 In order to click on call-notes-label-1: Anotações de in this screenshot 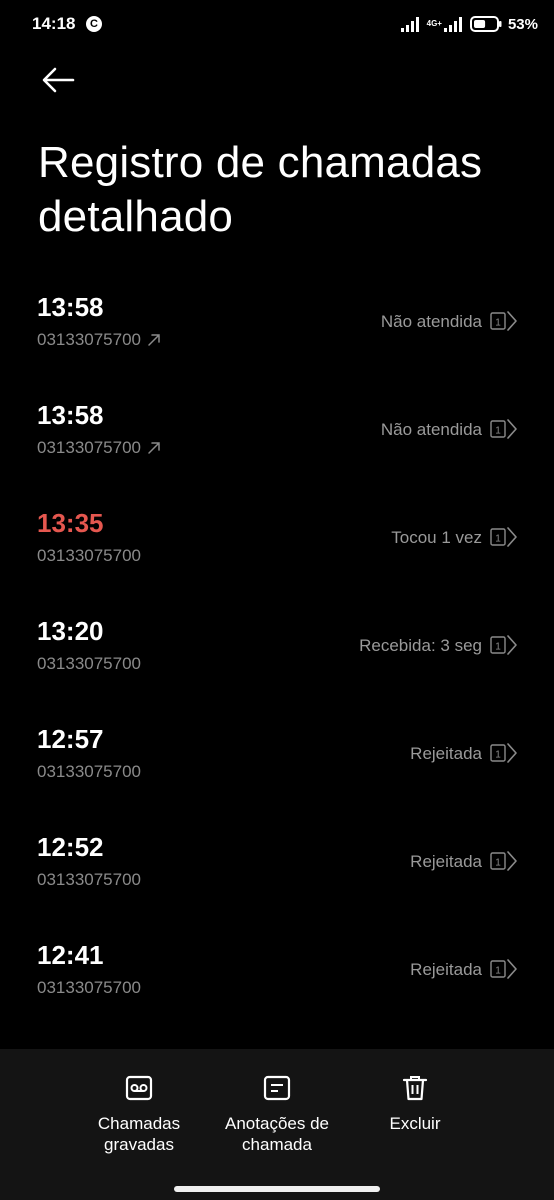, I will do `click(277, 1123)`.